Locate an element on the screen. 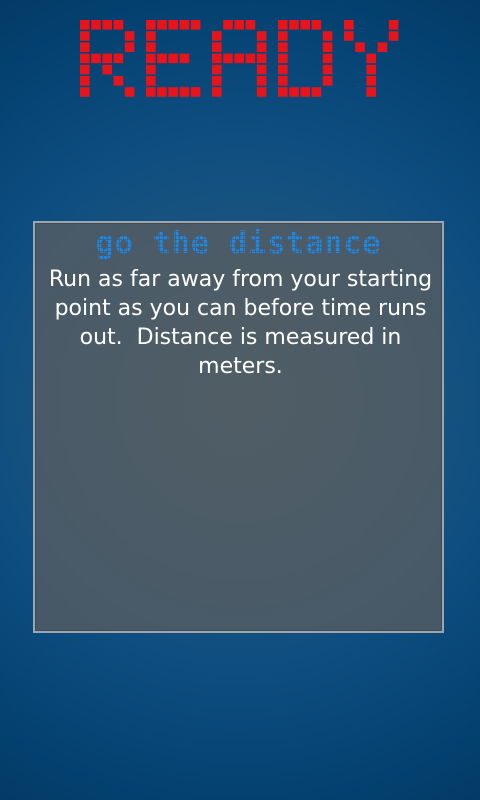 Image resolution: width=480 pixels, height=800 pixels. ready-letter-y is located at coordinates (371, 58).